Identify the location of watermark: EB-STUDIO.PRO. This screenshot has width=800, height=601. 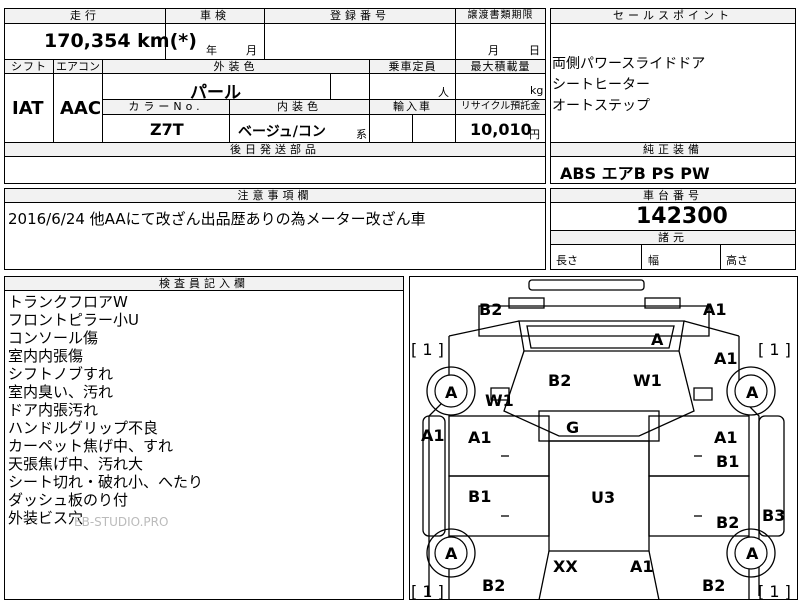
(121, 522).